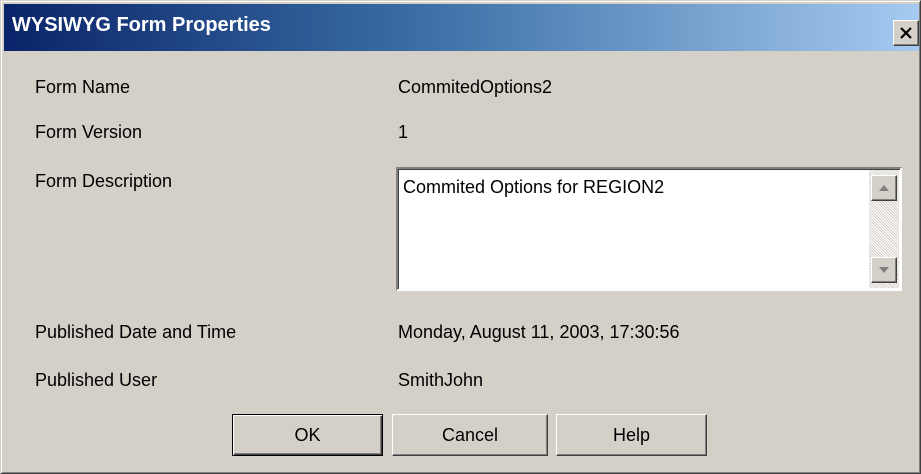 This screenshot has width=921, height=474. What do you see at coordinates (89, 132) in the screenshot?
I see `form-version-label: Form Version` at bounding box center [89, 132].